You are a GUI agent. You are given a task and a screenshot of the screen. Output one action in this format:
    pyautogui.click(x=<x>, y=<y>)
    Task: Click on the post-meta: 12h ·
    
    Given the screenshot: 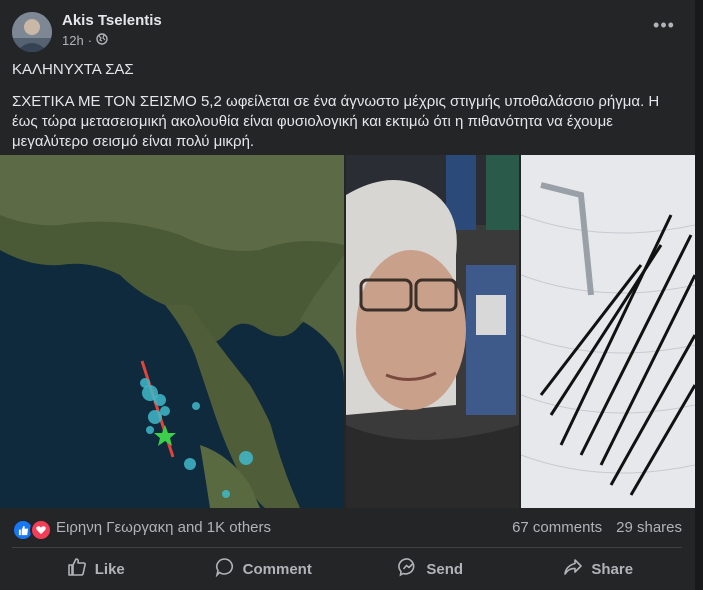 What is the action you would take?
    pyautogui.click(x=85, y=40)
    